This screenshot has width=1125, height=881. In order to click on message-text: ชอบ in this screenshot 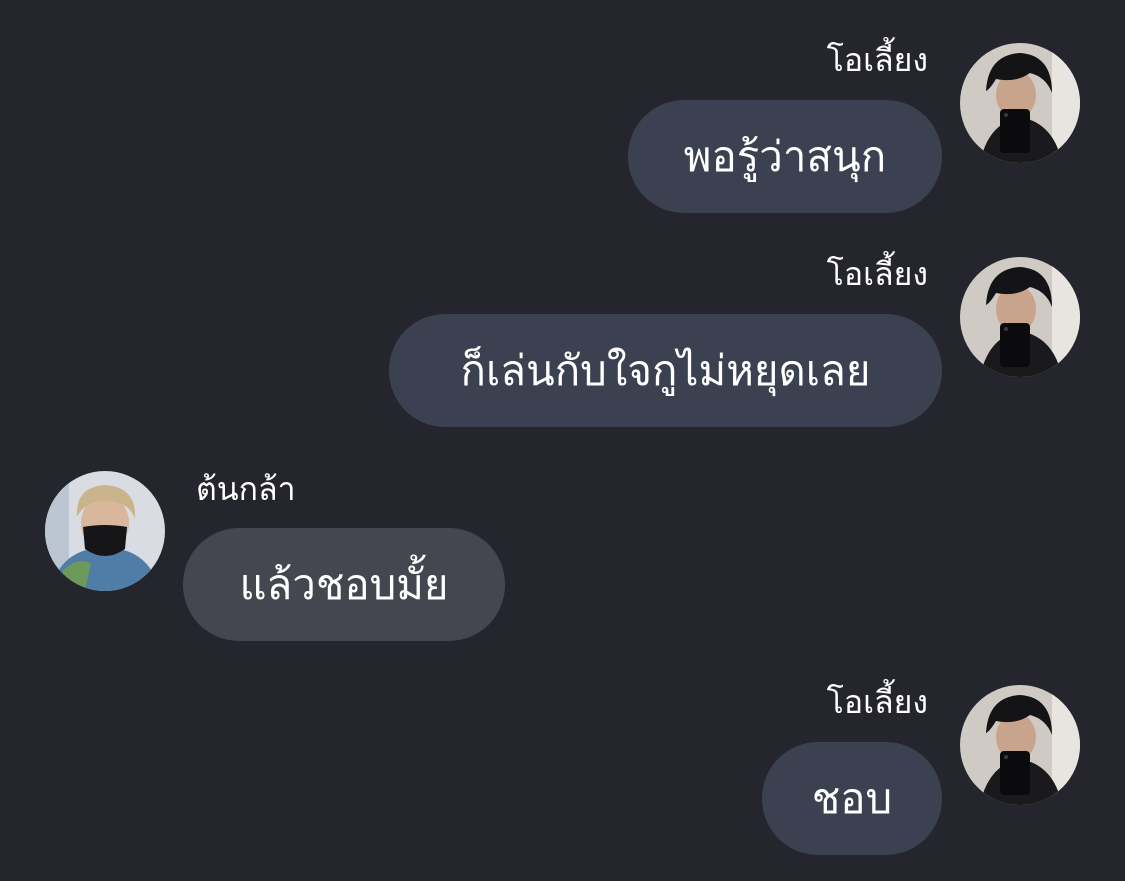, I will do `click(852, 798)`.